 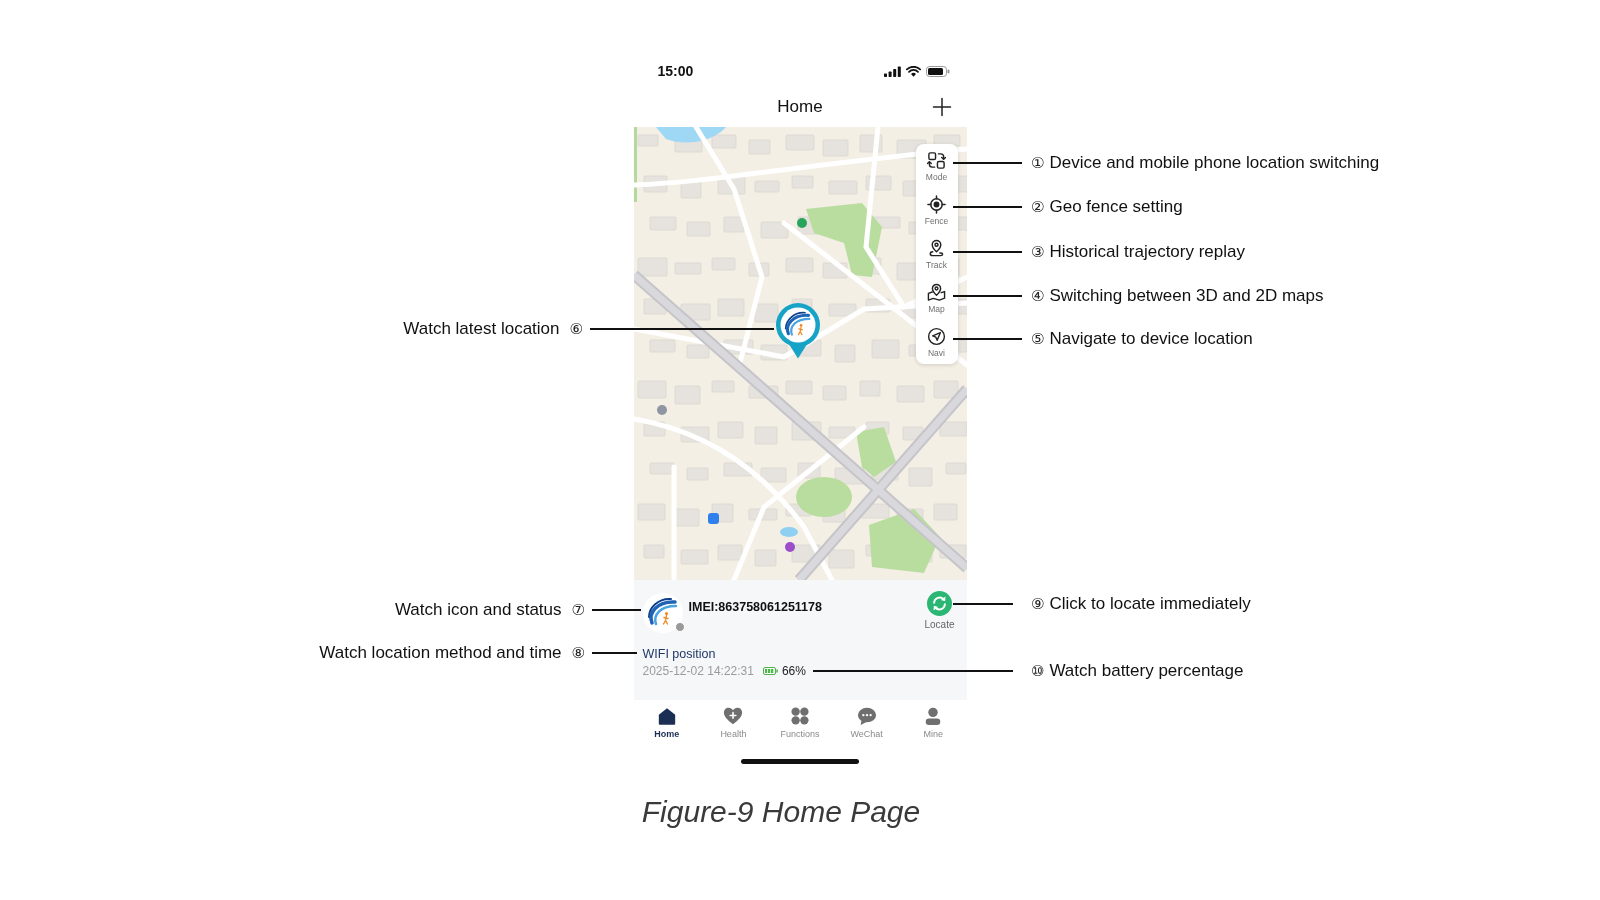 I want to click on house-icon, so click(x=666, y=716).